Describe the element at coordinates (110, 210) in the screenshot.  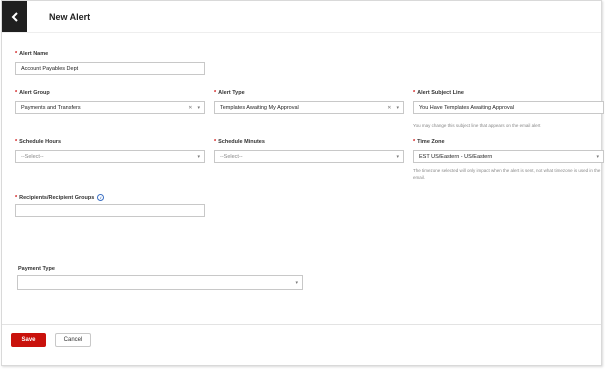
I see `recipients-input` at that location.